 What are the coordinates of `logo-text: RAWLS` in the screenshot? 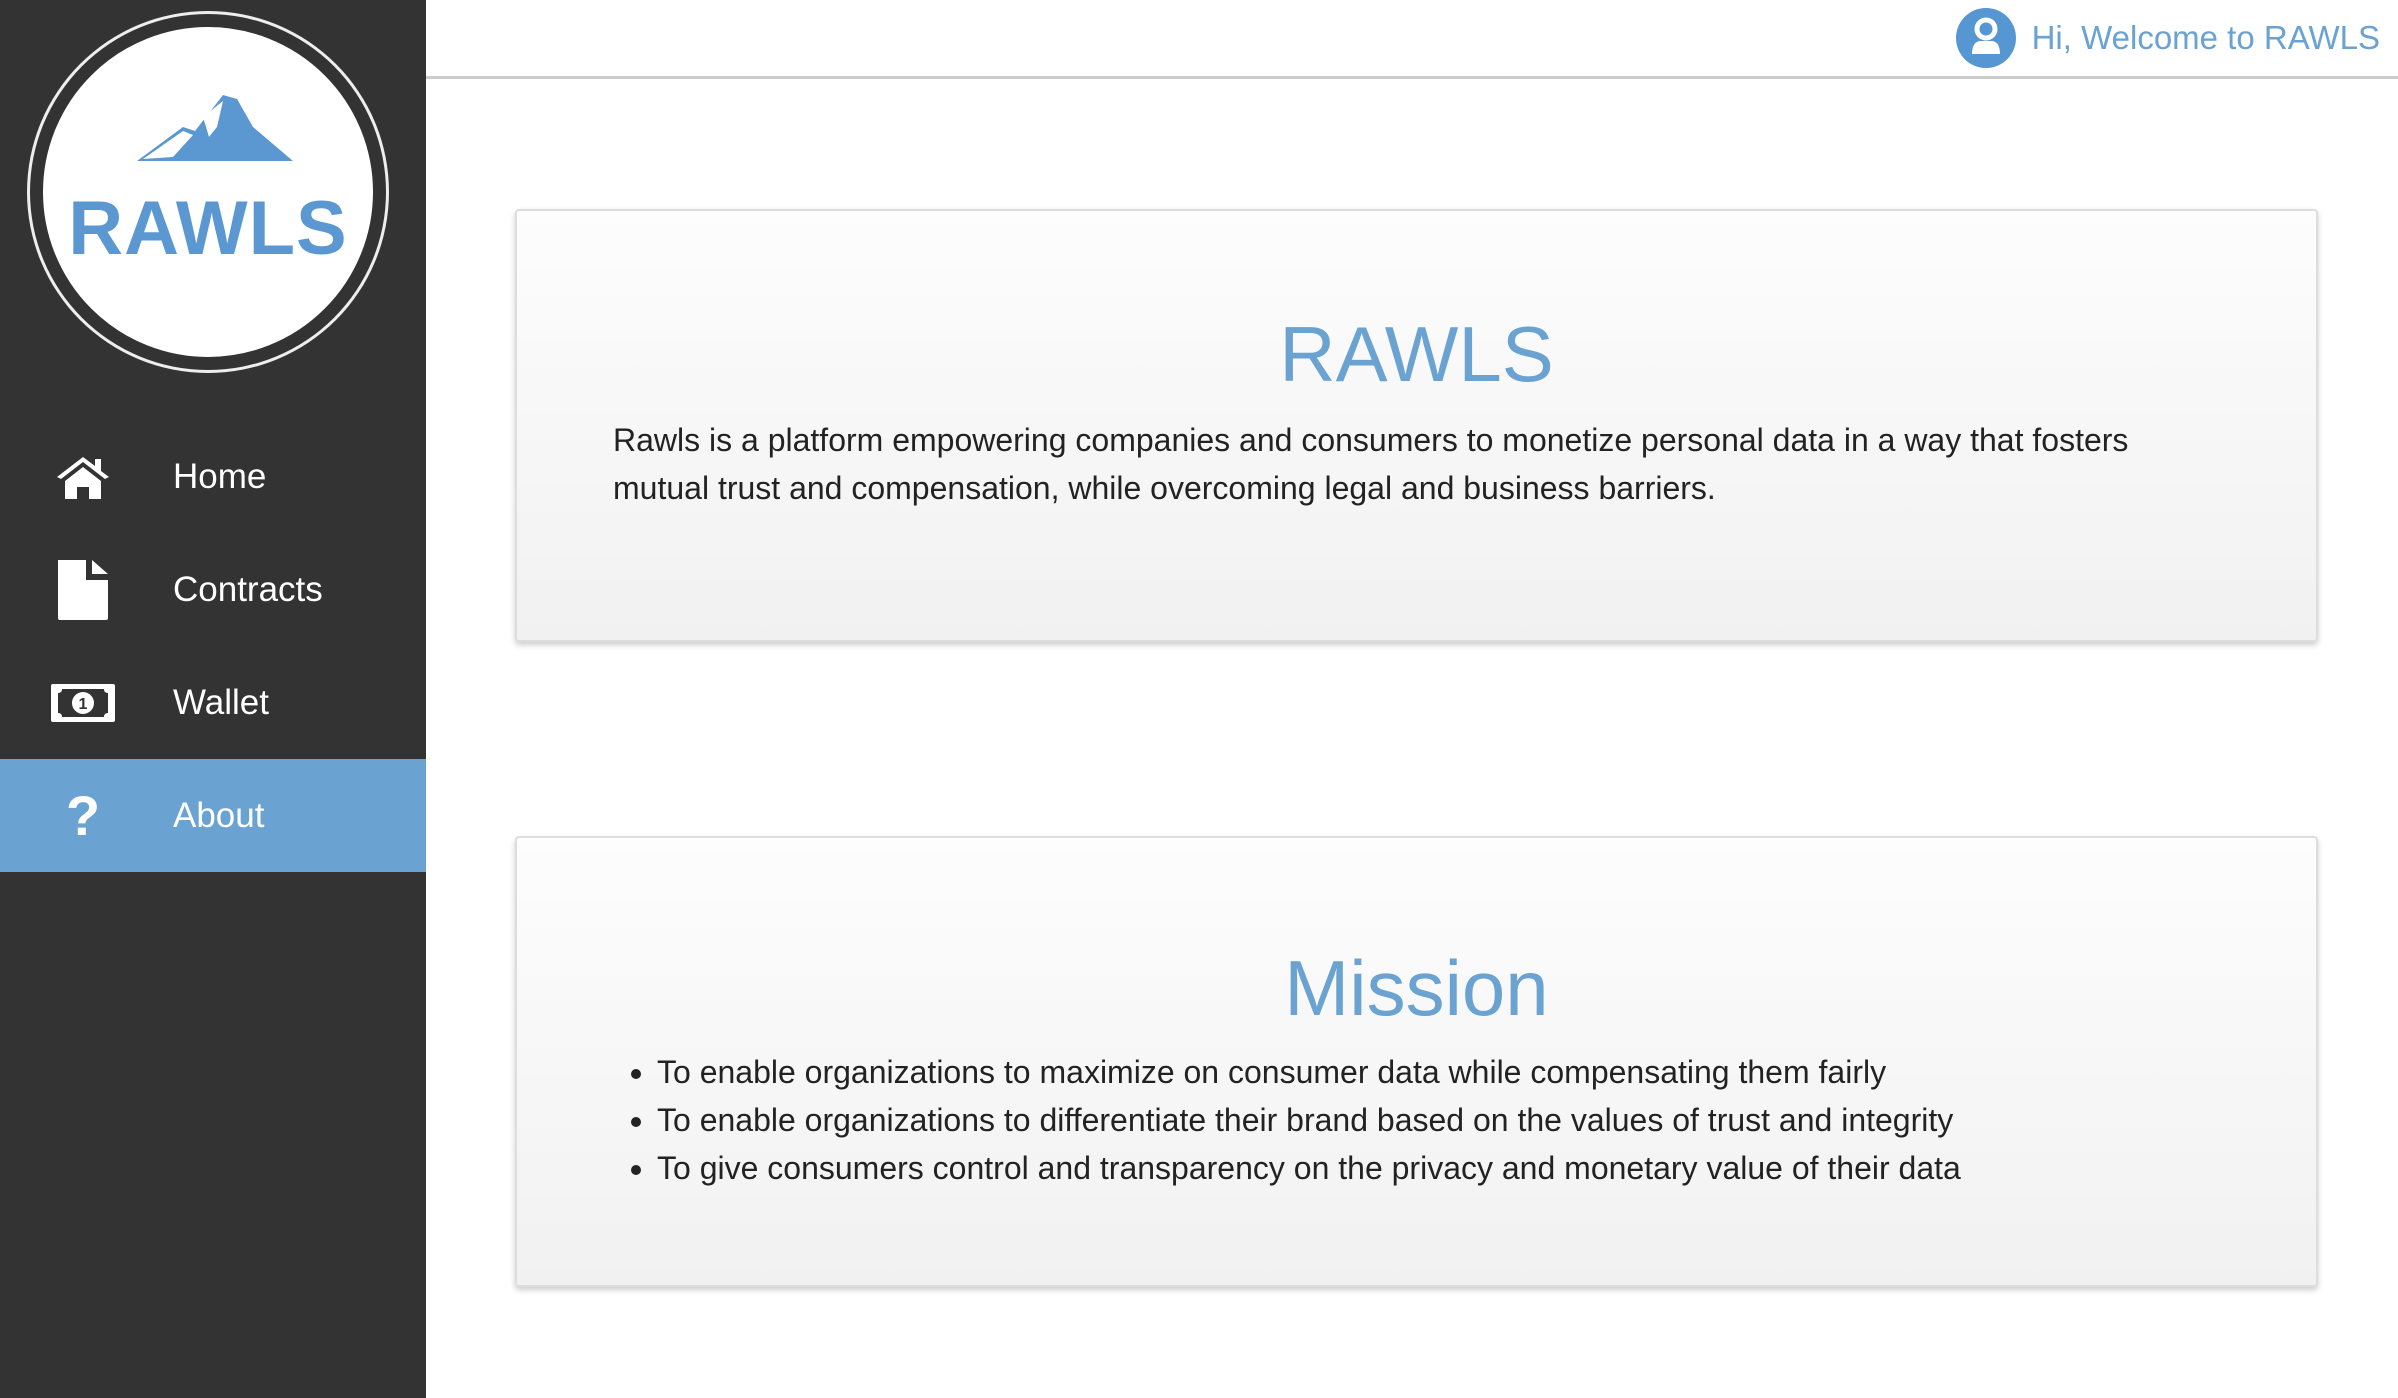 It's located at (208, 228).